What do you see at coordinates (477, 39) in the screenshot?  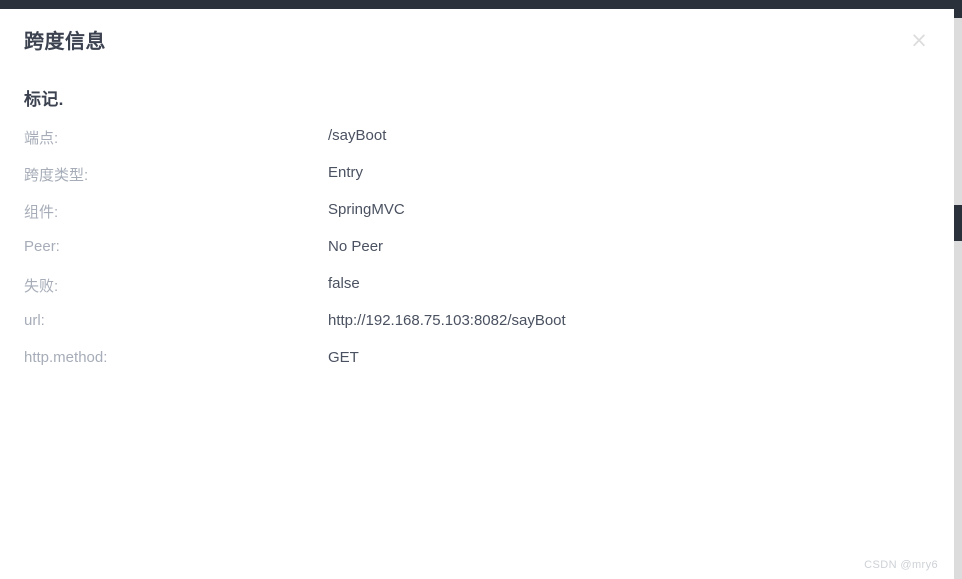 I see `modal-header: 跨度信息 ×` at bounding box center [477, 39].